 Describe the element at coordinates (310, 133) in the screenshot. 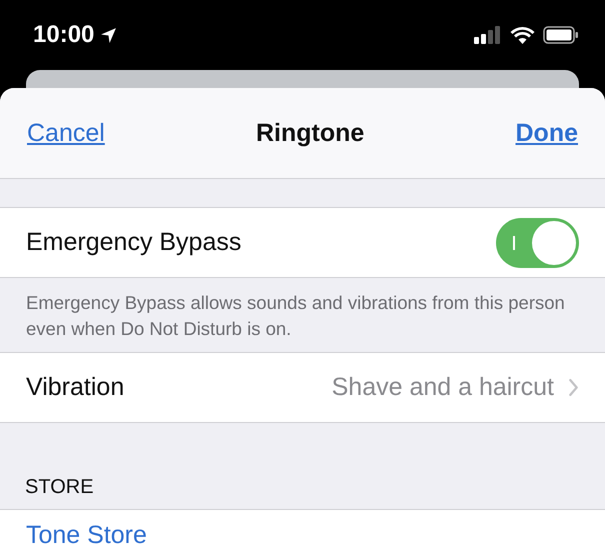

I see `sheet-title: Ringtone` at that location.